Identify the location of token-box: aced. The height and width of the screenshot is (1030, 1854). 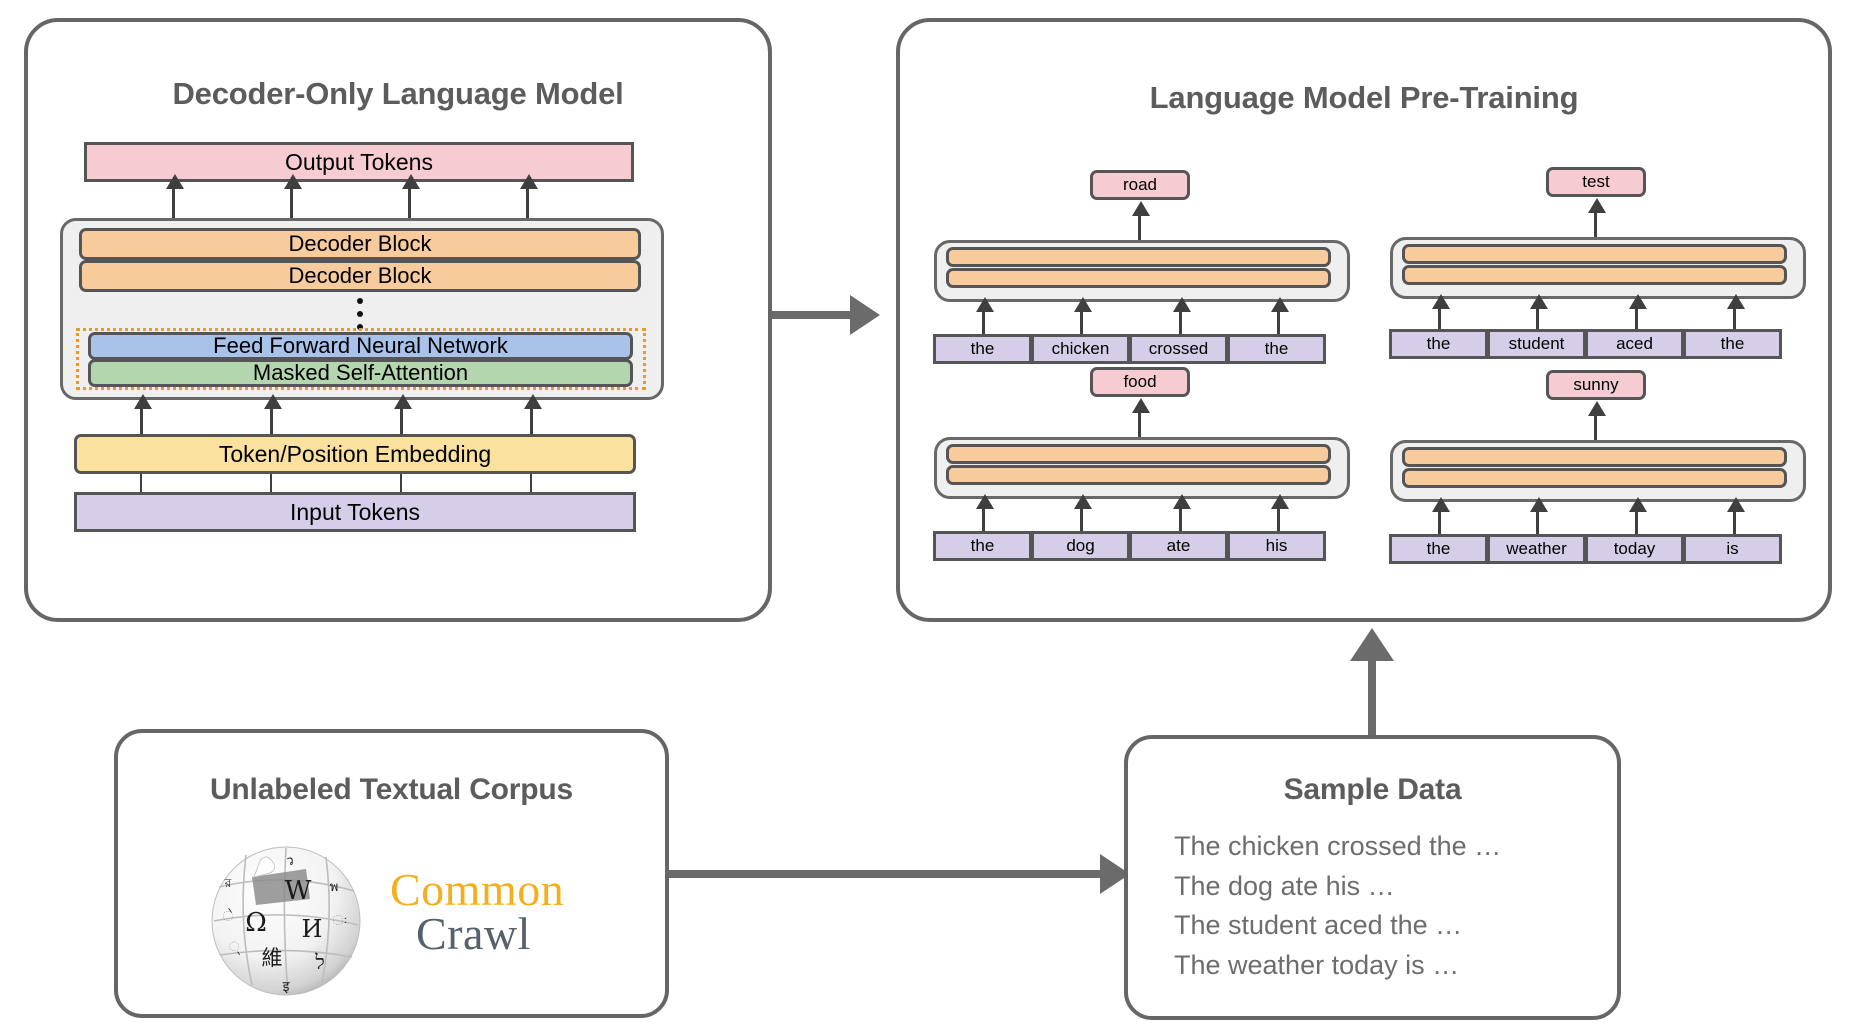
(1634, 344).